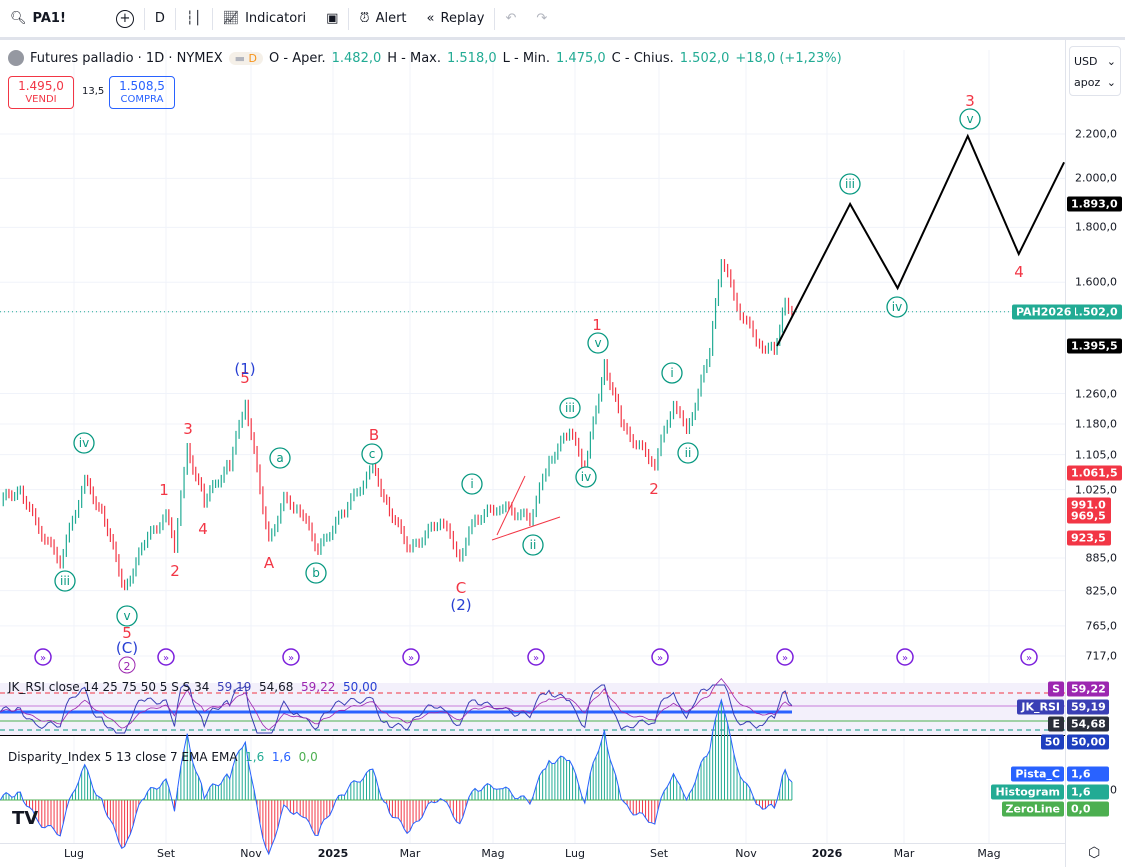 The width and height of the screenshot is (1125, 867). What do you see at coordinates (1096, 282) in the screenshot?
I see `price-tick: 1.600,0` at bounding box center [1096, 282].